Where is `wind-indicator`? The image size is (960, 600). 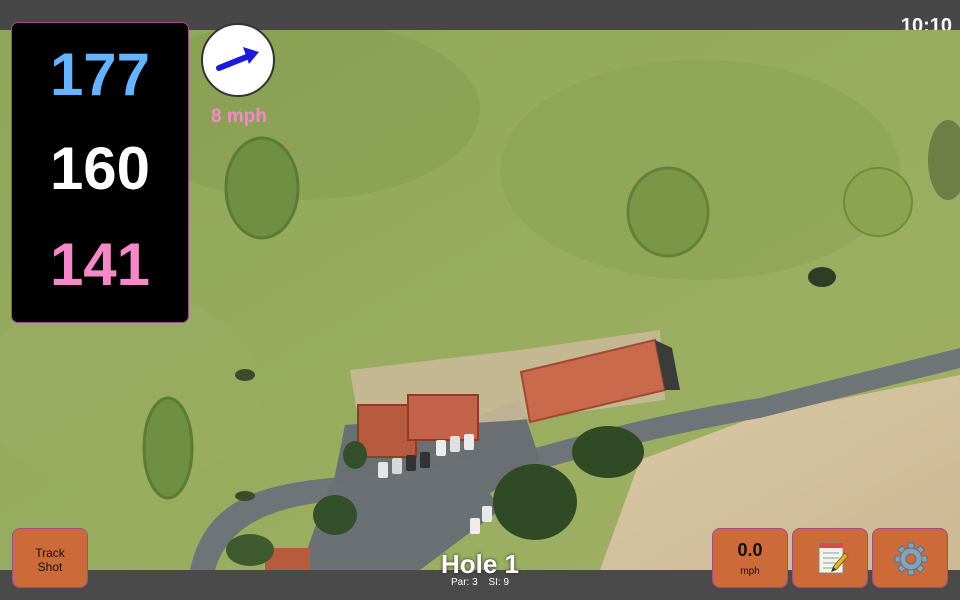 wind-indicator is located at coordinates (238, 60).